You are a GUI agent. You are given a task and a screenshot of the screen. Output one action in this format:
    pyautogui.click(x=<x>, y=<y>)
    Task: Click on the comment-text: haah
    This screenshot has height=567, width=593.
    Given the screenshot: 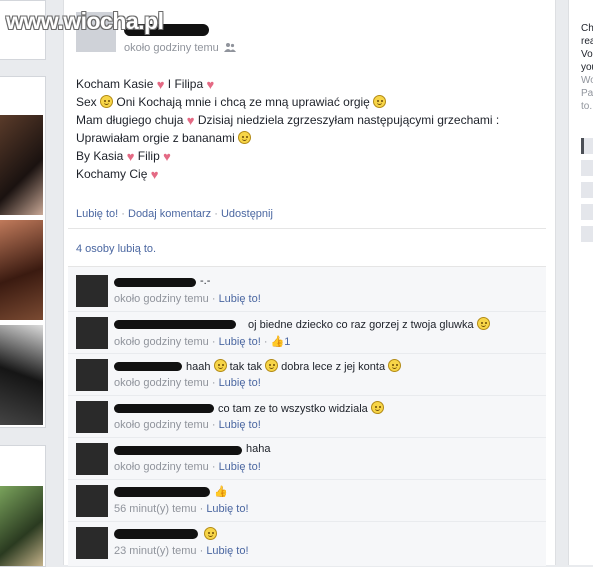 What is the action you would take?
    pyautogui.click(x=198, y=367)
    